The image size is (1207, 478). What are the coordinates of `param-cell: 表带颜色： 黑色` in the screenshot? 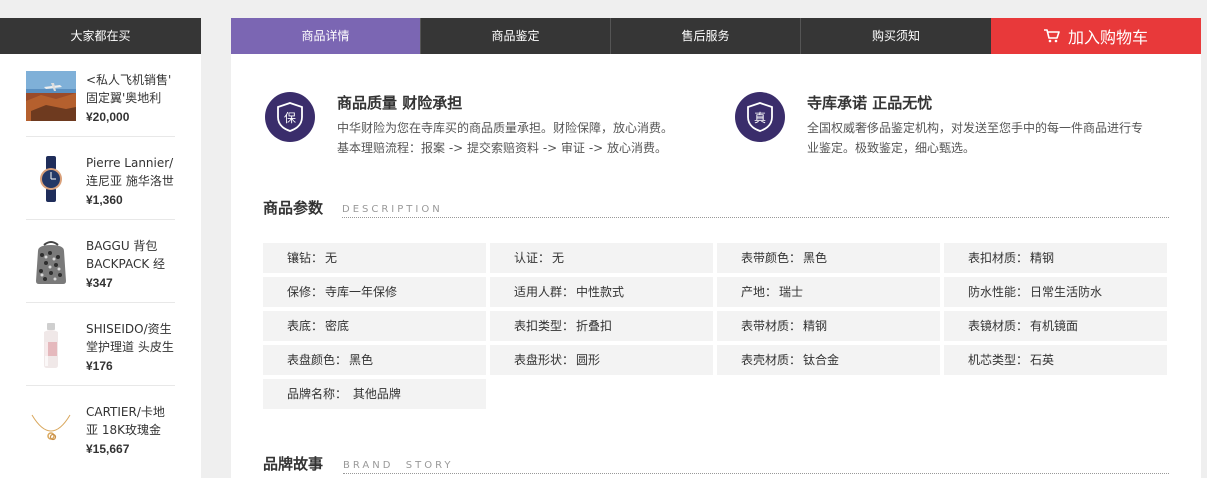 It's located at (828, 258).